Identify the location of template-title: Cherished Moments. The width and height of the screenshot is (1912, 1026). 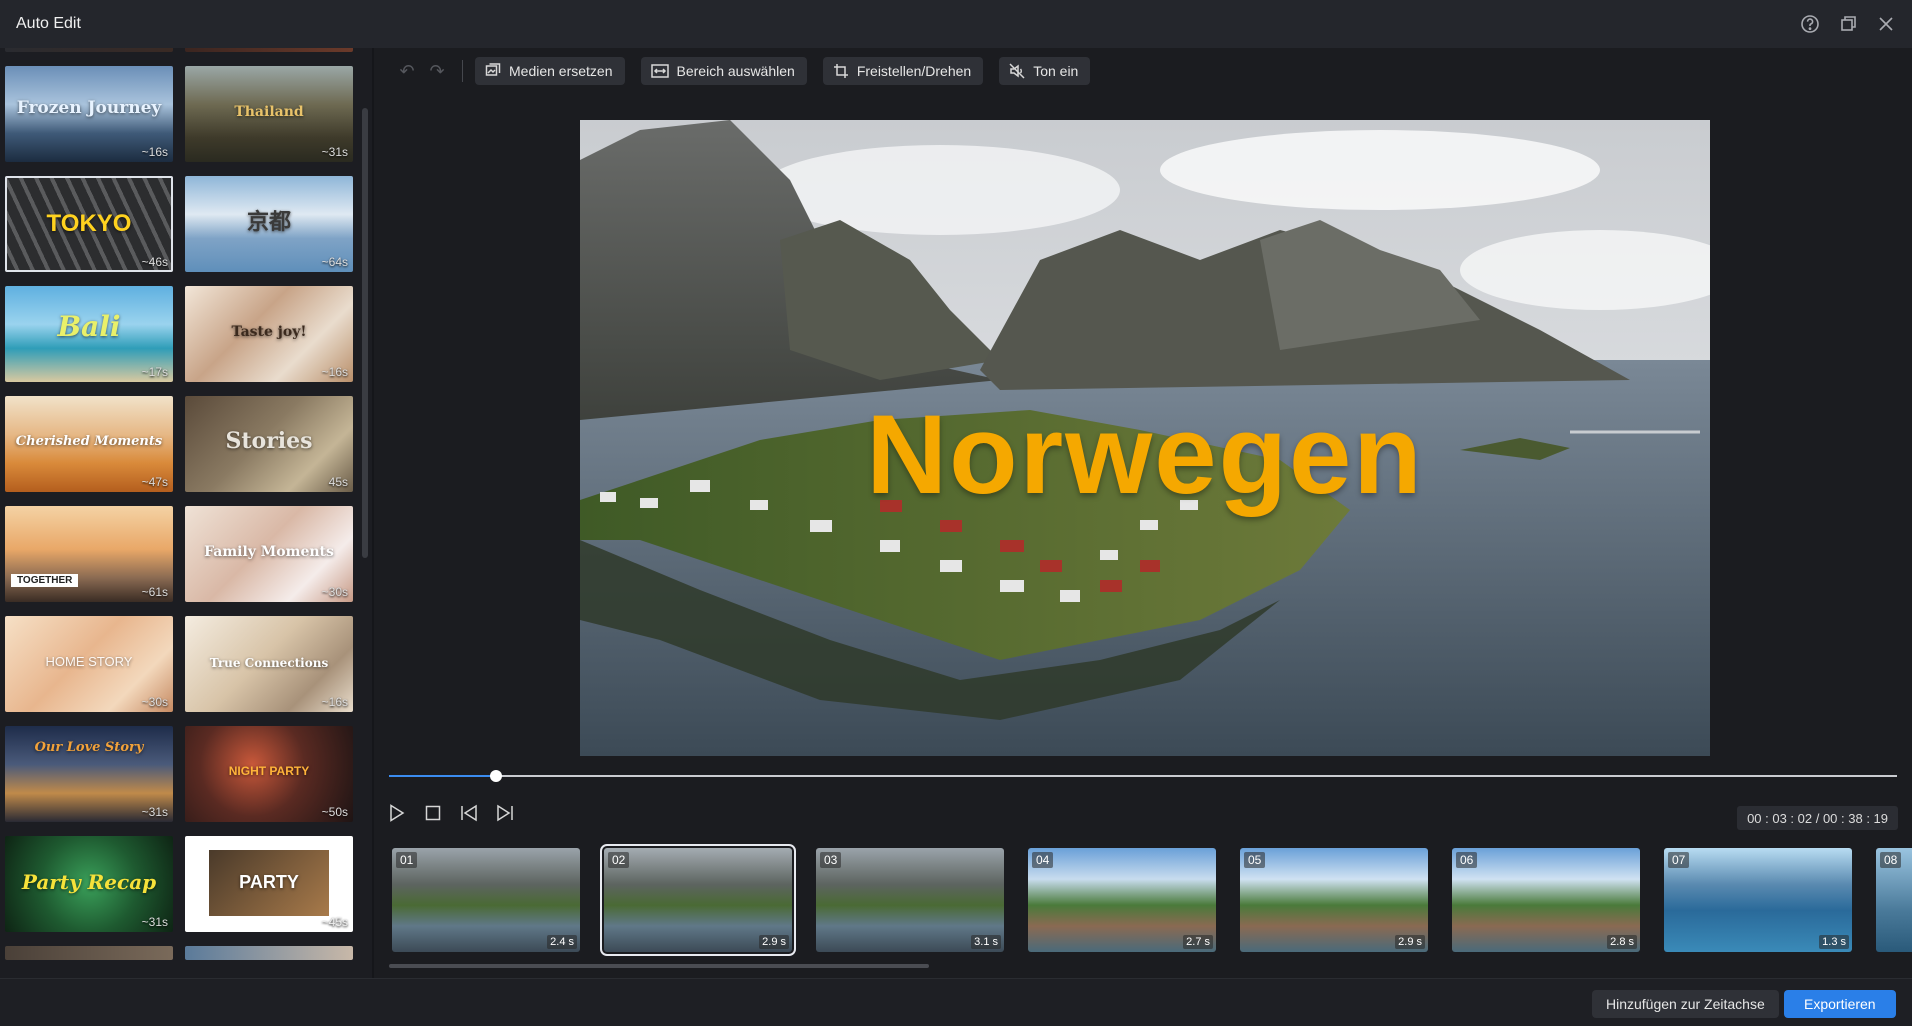
(89, 441).